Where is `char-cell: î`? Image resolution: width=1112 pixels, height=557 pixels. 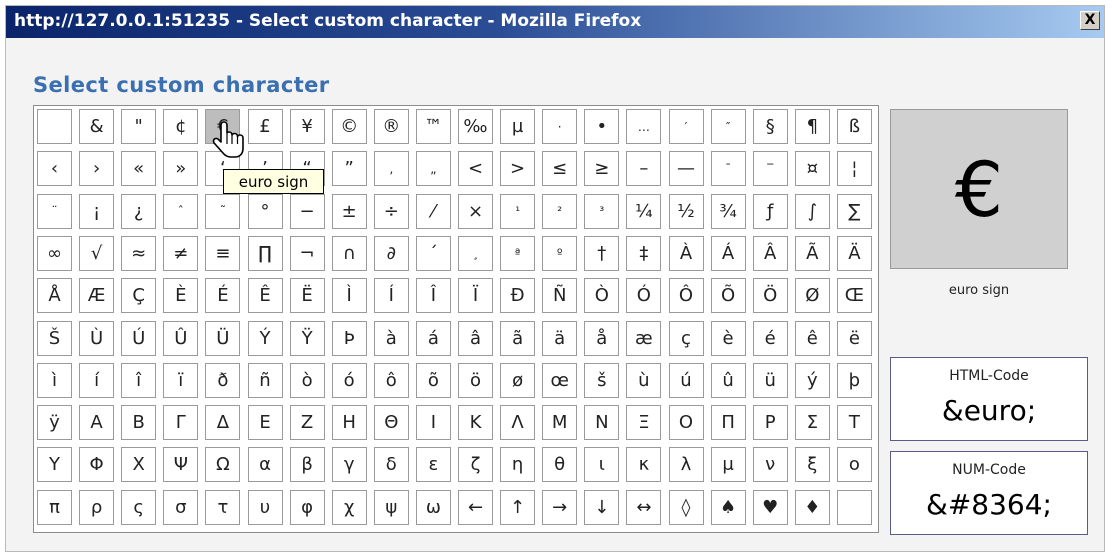 char-cell: î is located at coordinates (139, 380).